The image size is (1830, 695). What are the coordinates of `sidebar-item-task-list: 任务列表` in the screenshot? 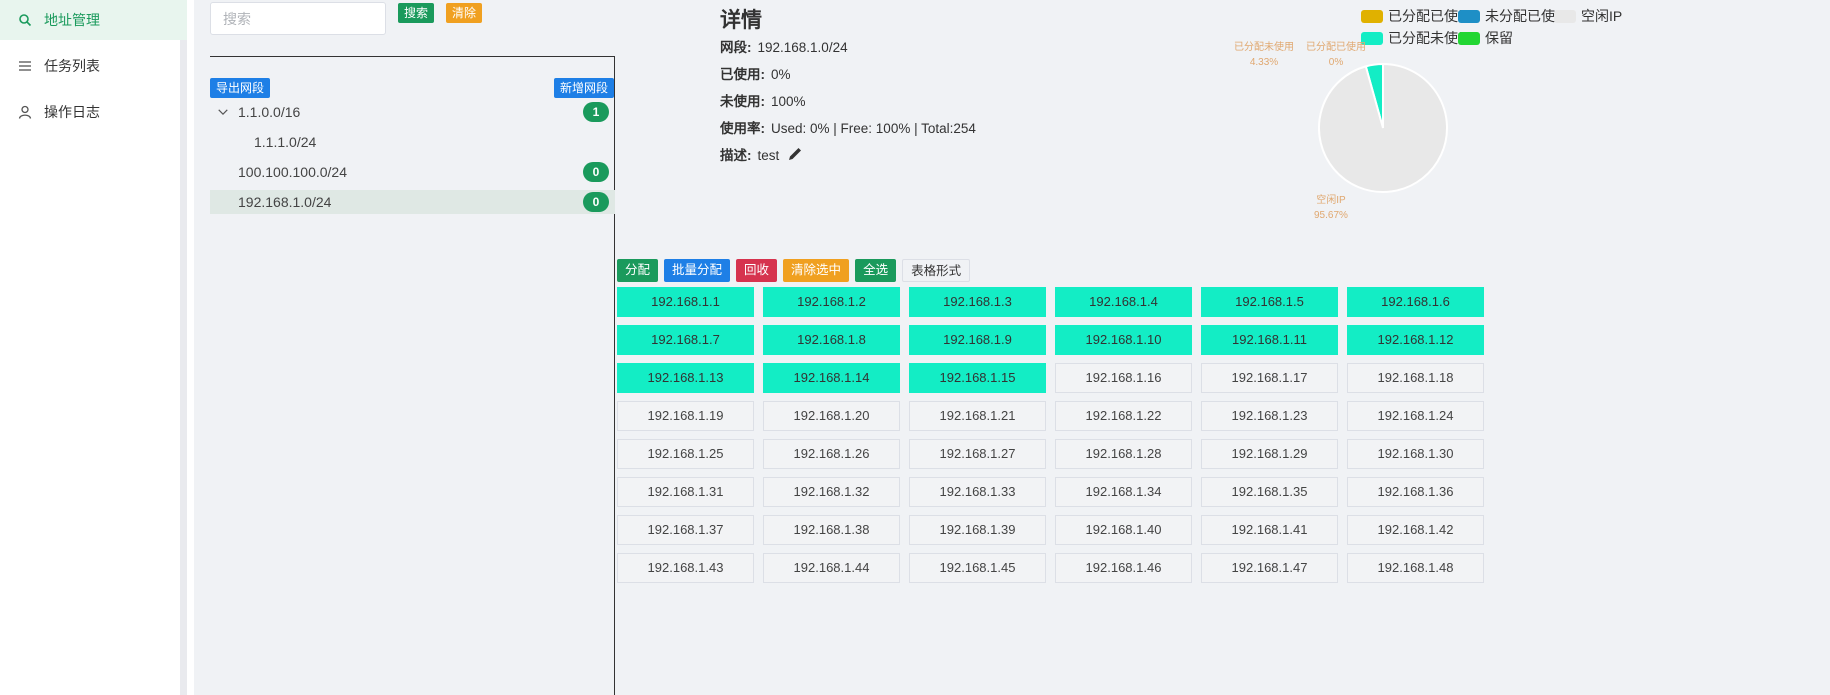 It's located at (90, 66).